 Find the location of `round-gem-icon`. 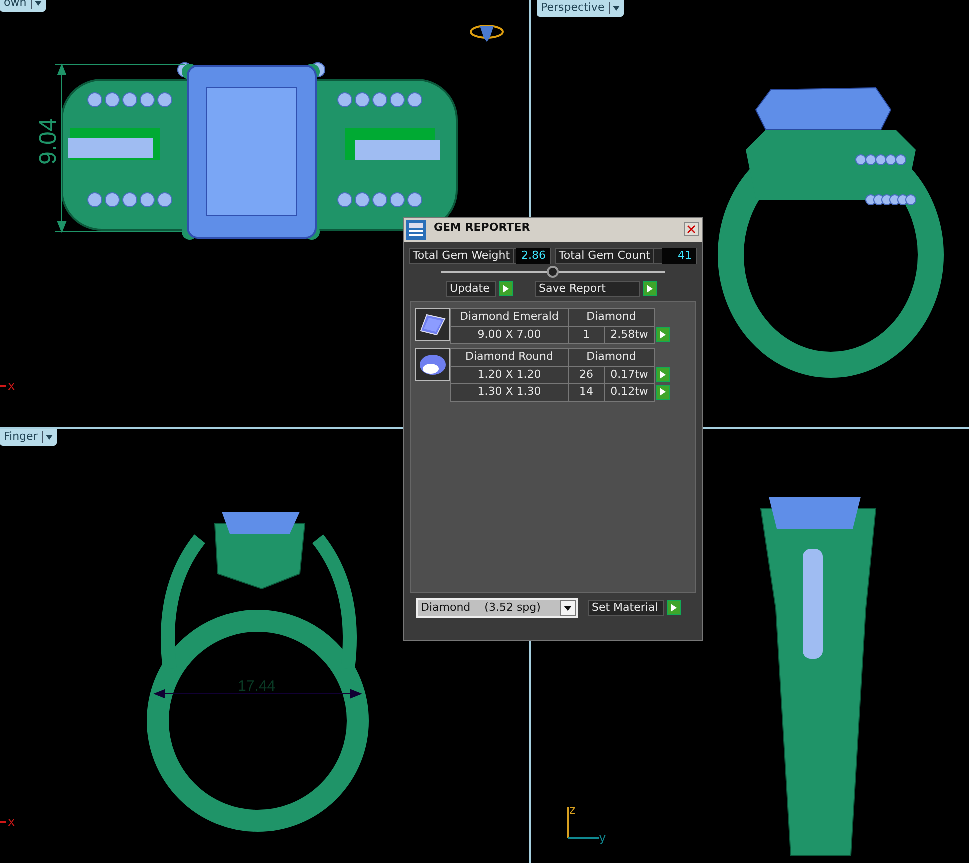

round-gem-icon is located at coordinates (432, 364).